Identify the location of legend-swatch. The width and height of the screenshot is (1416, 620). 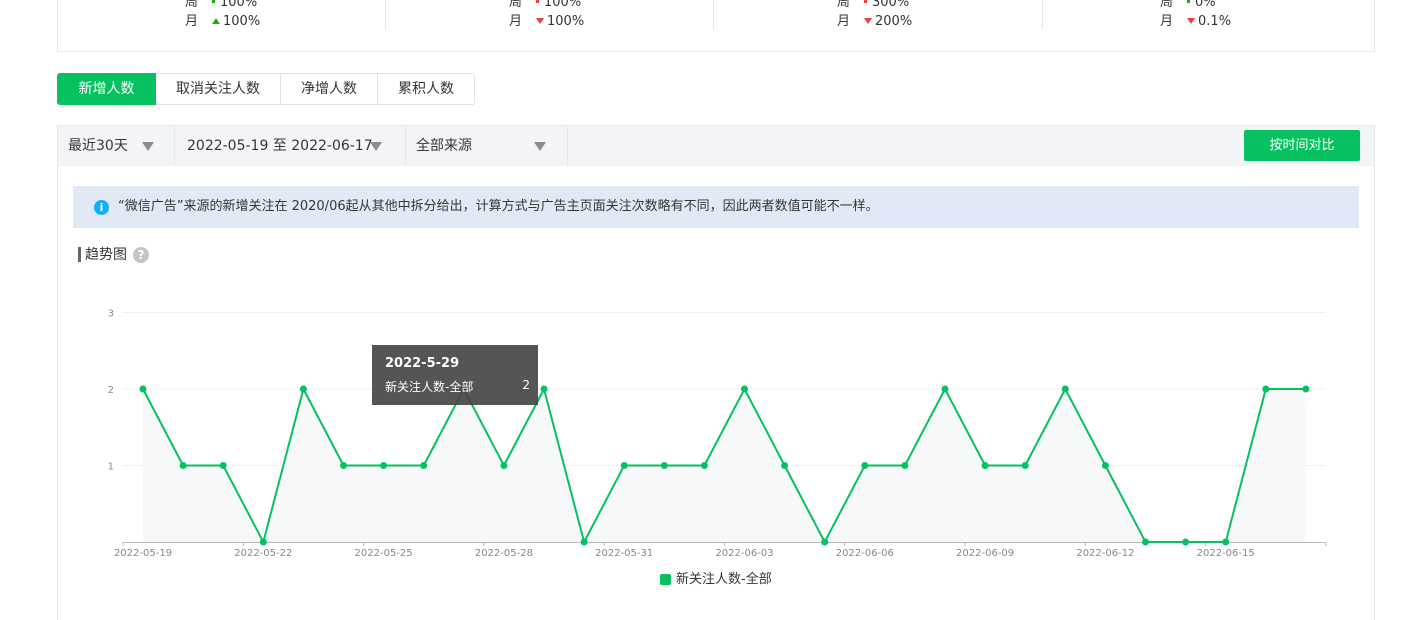
(665, 579).